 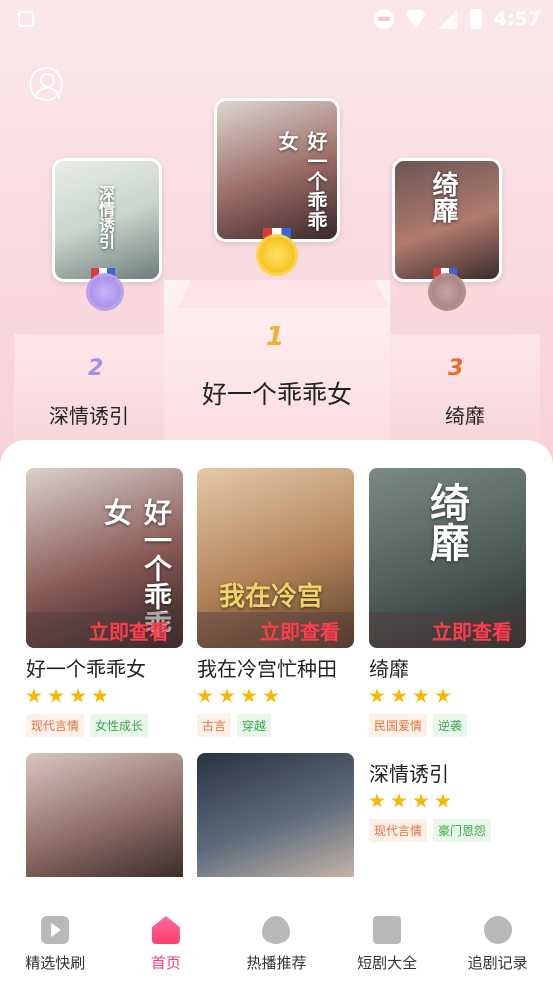 What do you see at coordinates (383, 19) in the screenshot?
I see `dnd-icon` at bounding box center [383, 19].